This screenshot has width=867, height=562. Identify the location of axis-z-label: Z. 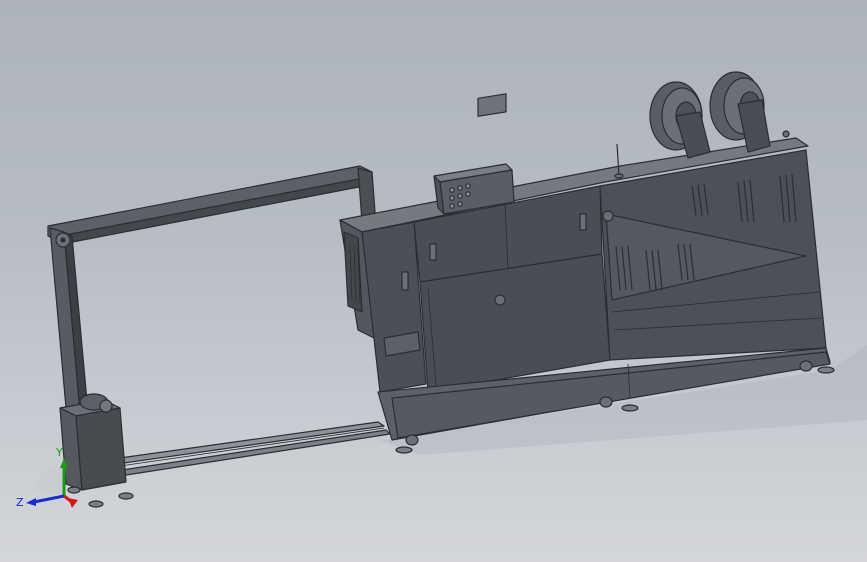
(20, 502).